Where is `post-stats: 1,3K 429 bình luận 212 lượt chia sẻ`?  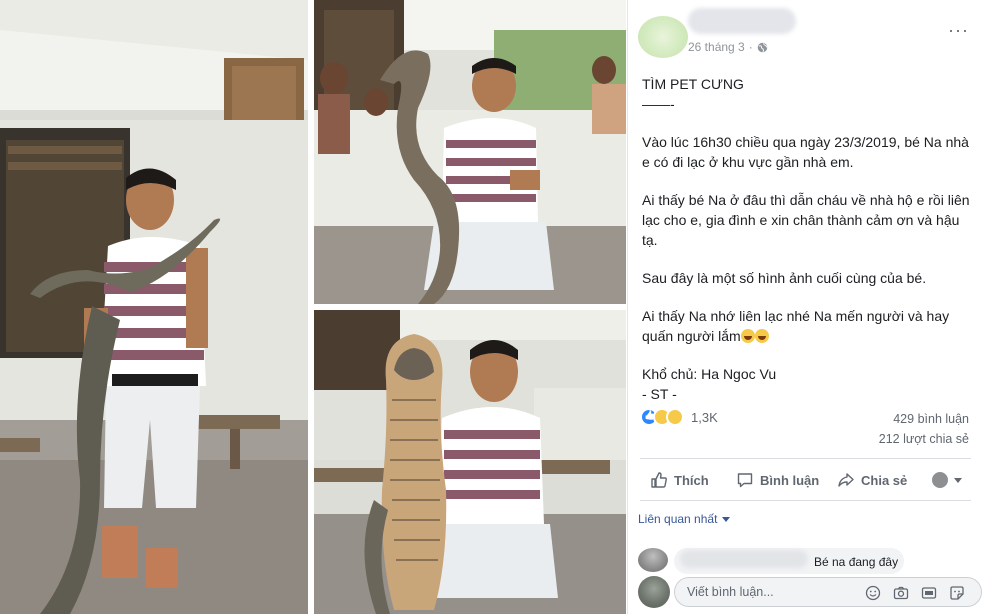
post-stats: 1,3K 429 bình luận 212 lượt chia sẻ is located at coordinates (805, 429).